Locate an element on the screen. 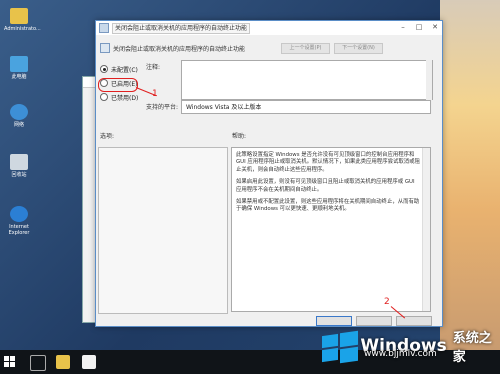 The height and width of the screenshot is (374, 500). options-panel is located at coordinates (163, 230).